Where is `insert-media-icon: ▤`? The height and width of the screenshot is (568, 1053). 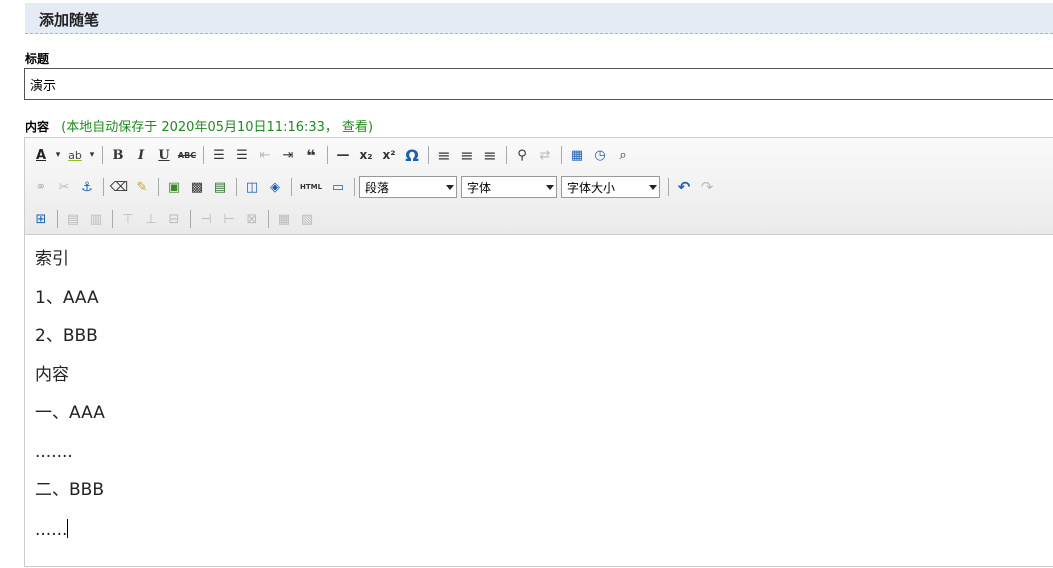 insert-media-icon: ▤ is located at coordinates (220, 187).